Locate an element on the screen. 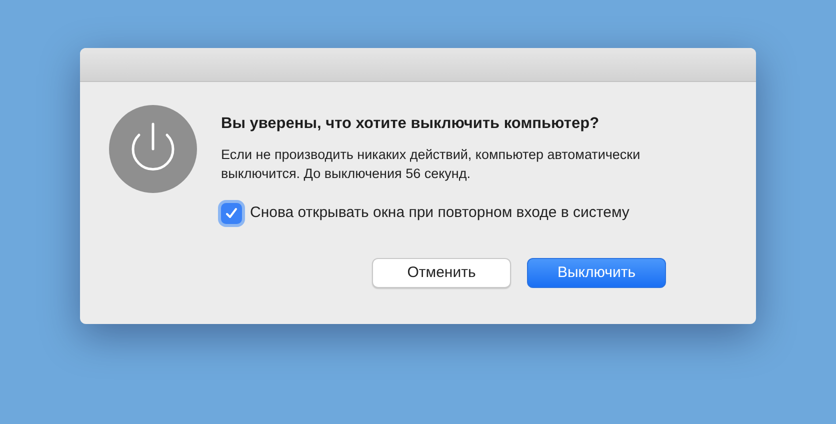 Image resolution: width=836 pixels, height=424 pixels. dialog-heading: Вы уверены, что хотите выключить компьютер? is located at coordinates (410, 124).